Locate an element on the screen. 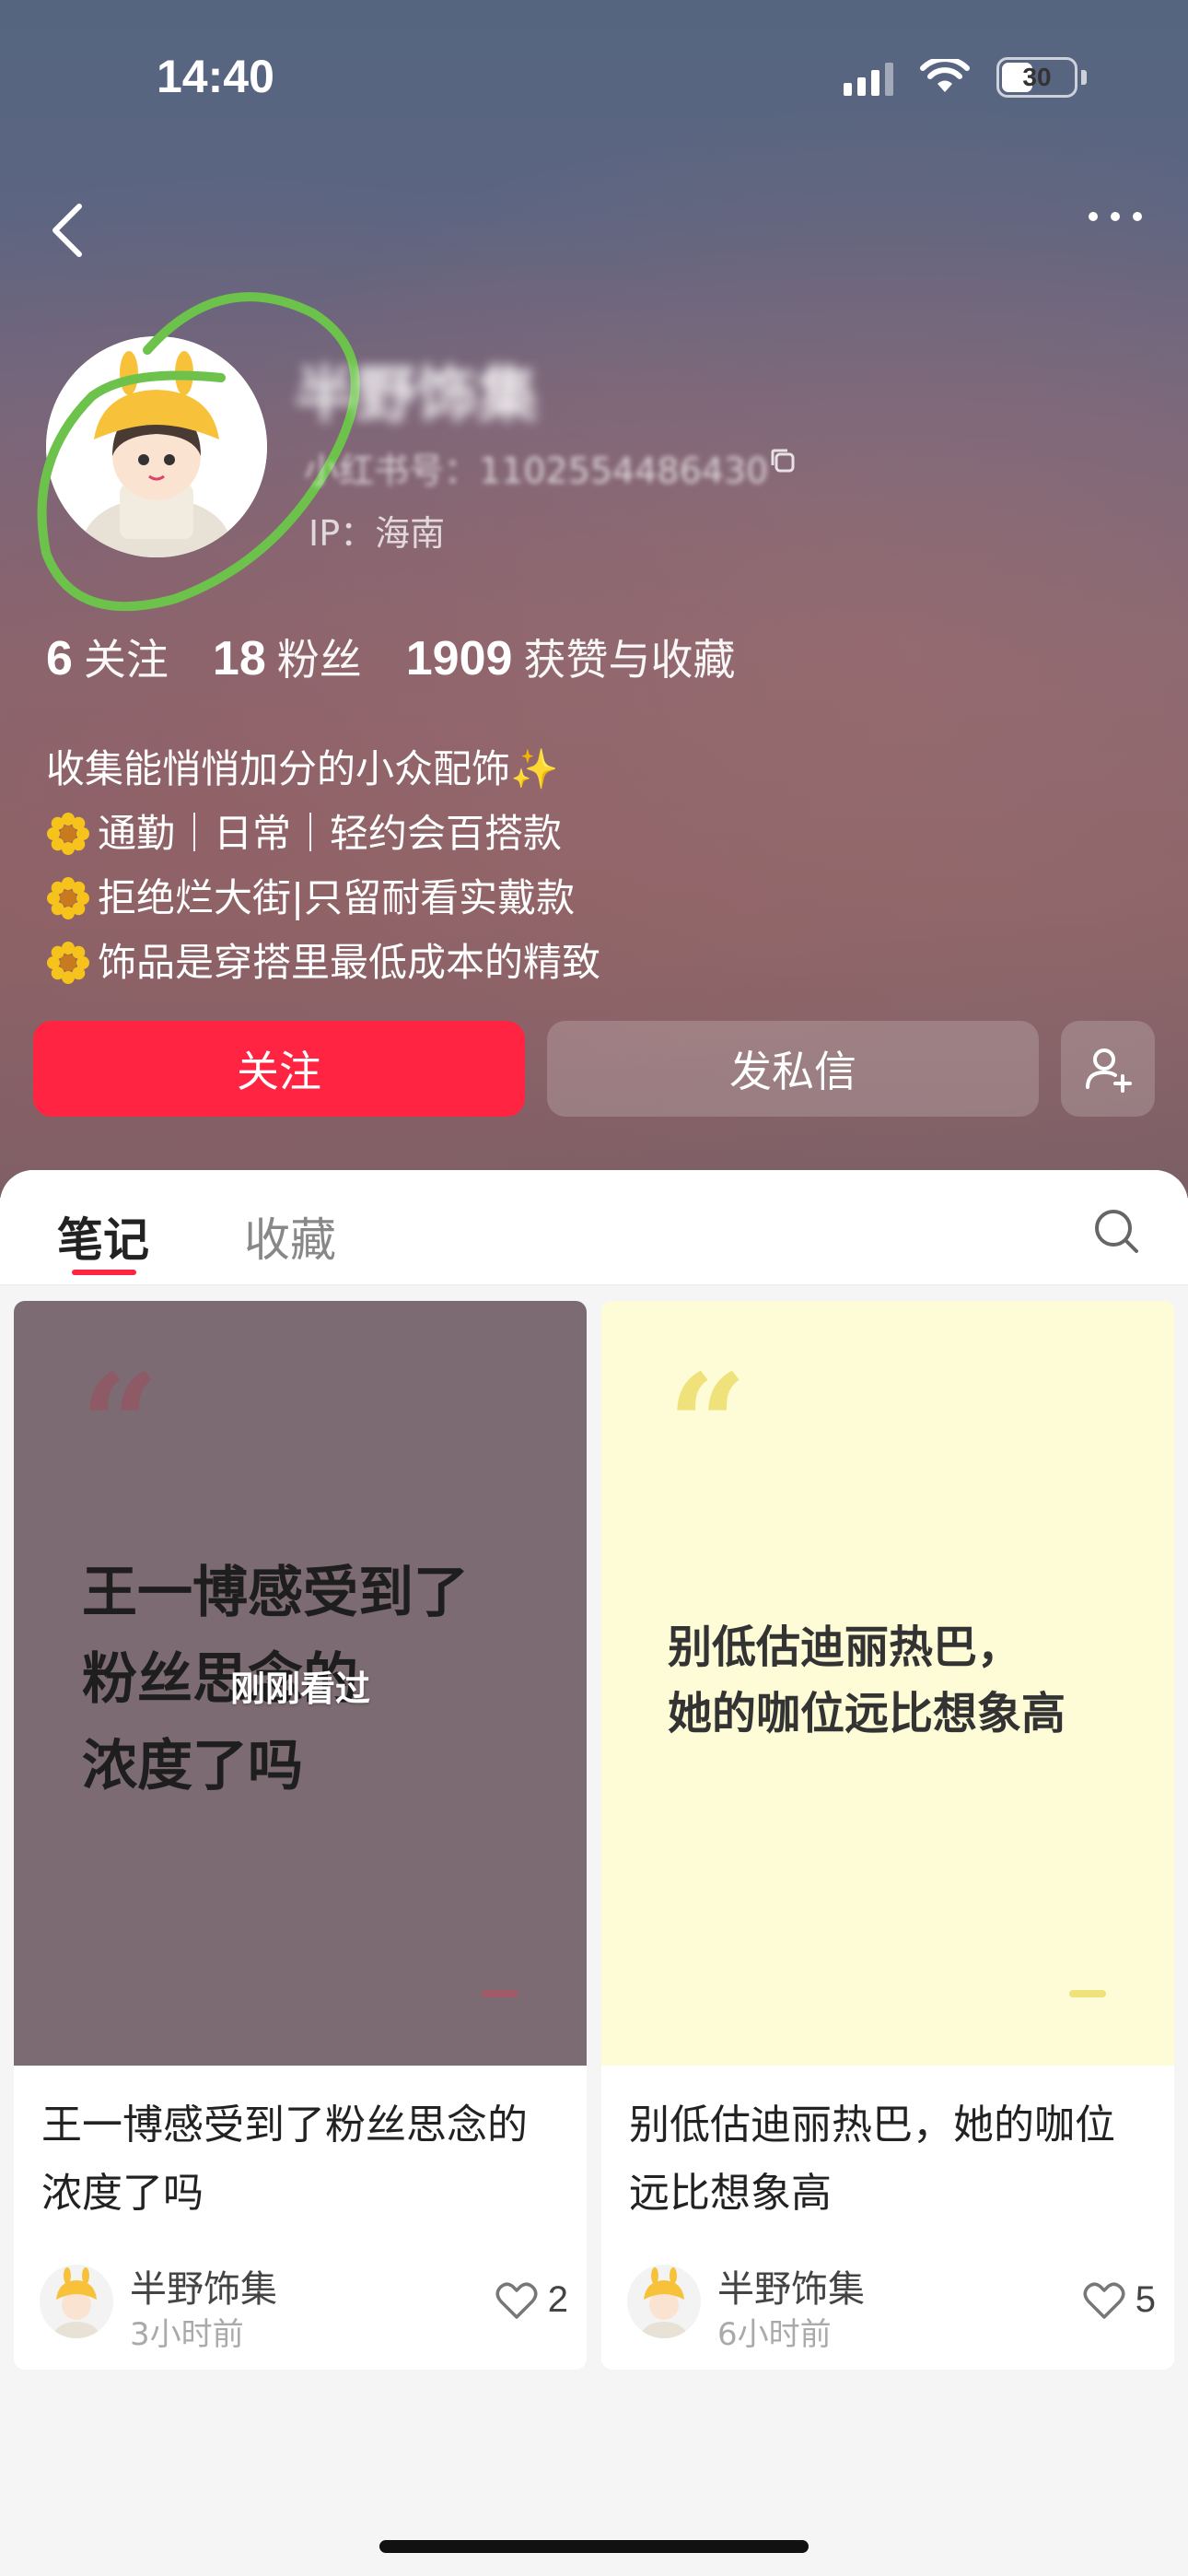  post-time: 3小时前 is located at coordinates (187, 2334).